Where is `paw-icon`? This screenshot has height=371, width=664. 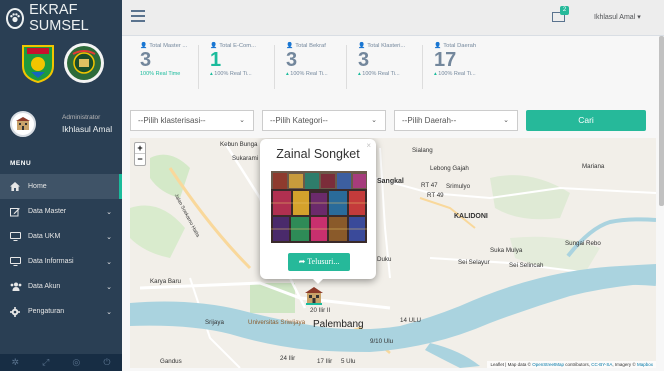 paw-icon is located at coordinates (15, 18).